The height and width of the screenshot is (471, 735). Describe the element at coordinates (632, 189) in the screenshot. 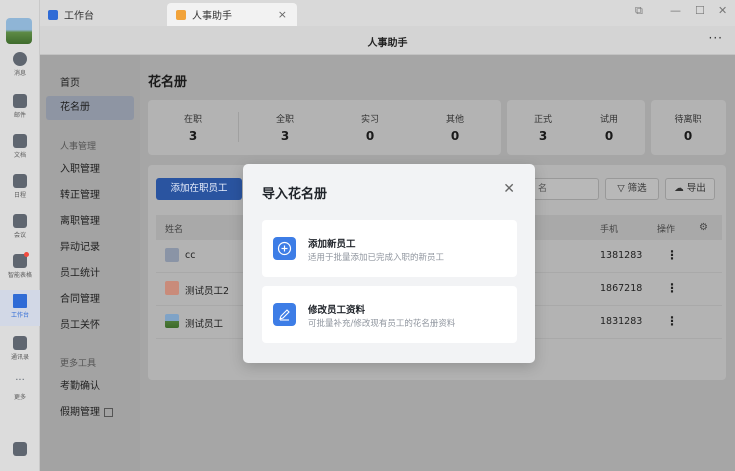

I see `filter-button: ▽ 筛选` at that location.